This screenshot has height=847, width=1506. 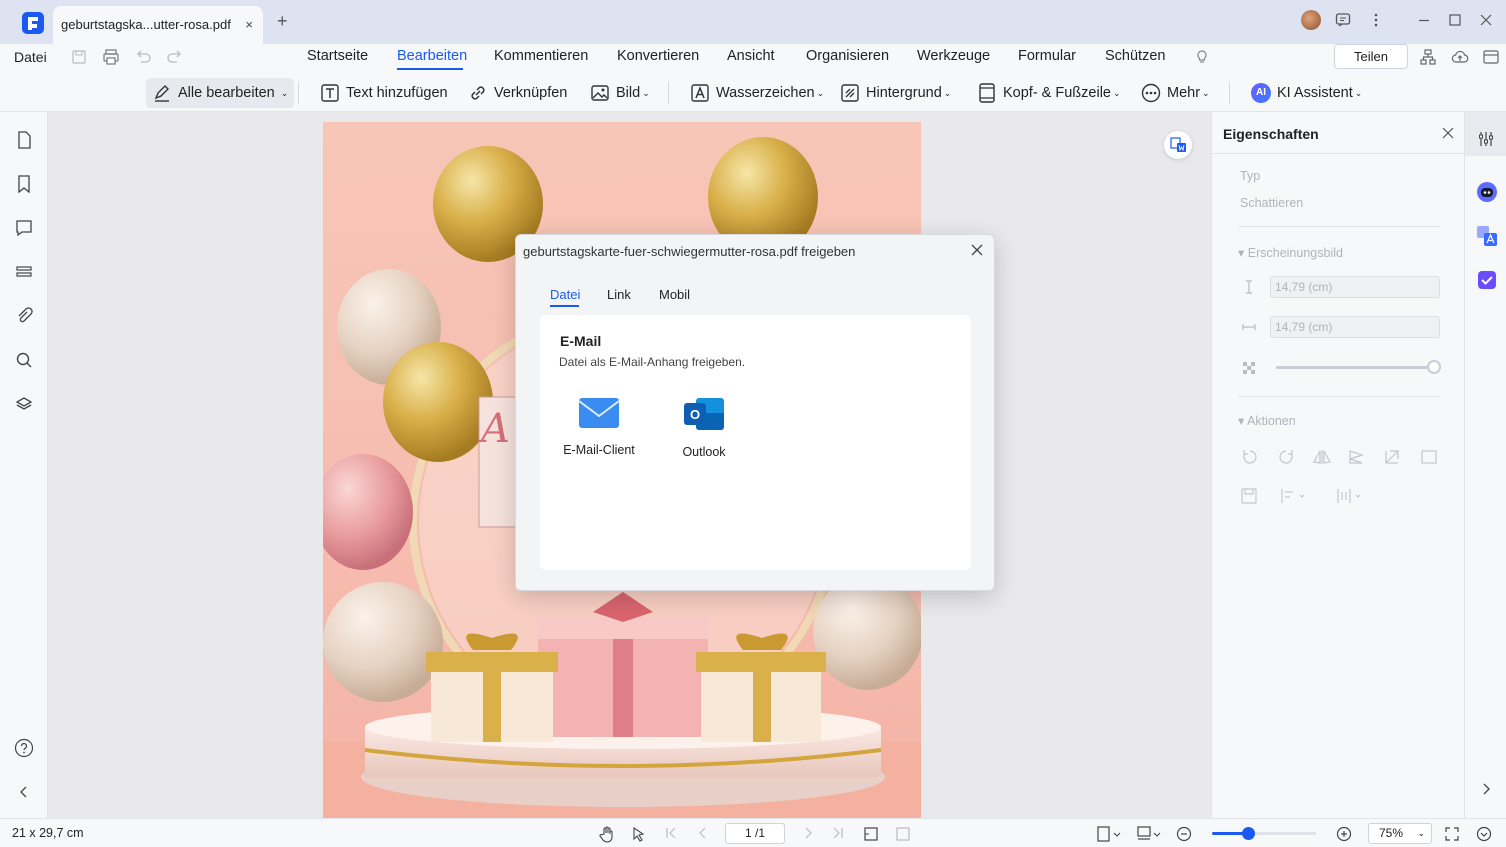 I want to click on page-number-input: 1 /1, so click(x=755, y=833).